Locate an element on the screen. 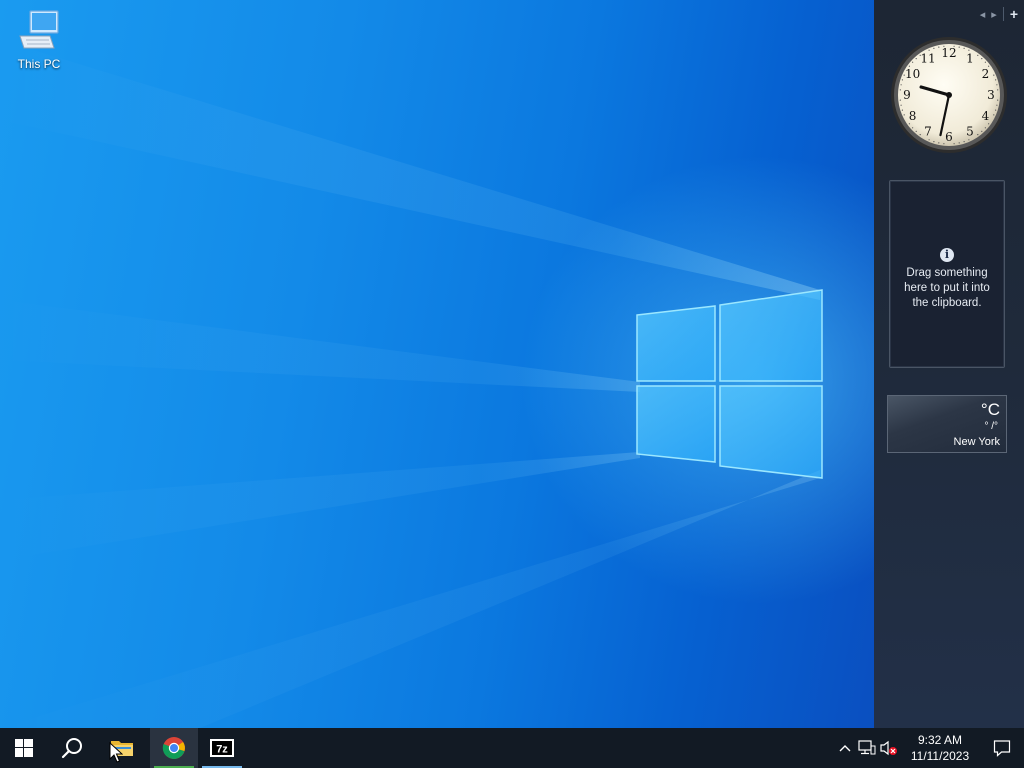  clock-numeral: 12 is located at coordinates (948, 53).